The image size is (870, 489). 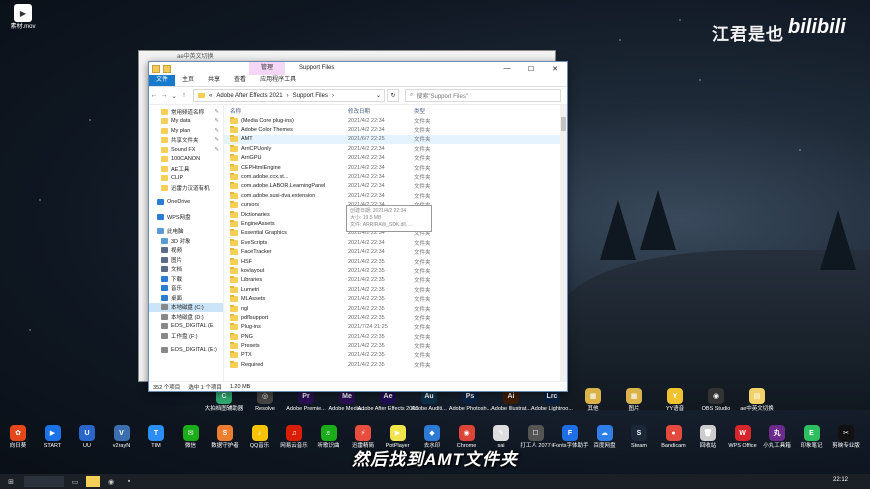 I want to click on up-arrow-icon: ↑, so click(x=184, y=95).